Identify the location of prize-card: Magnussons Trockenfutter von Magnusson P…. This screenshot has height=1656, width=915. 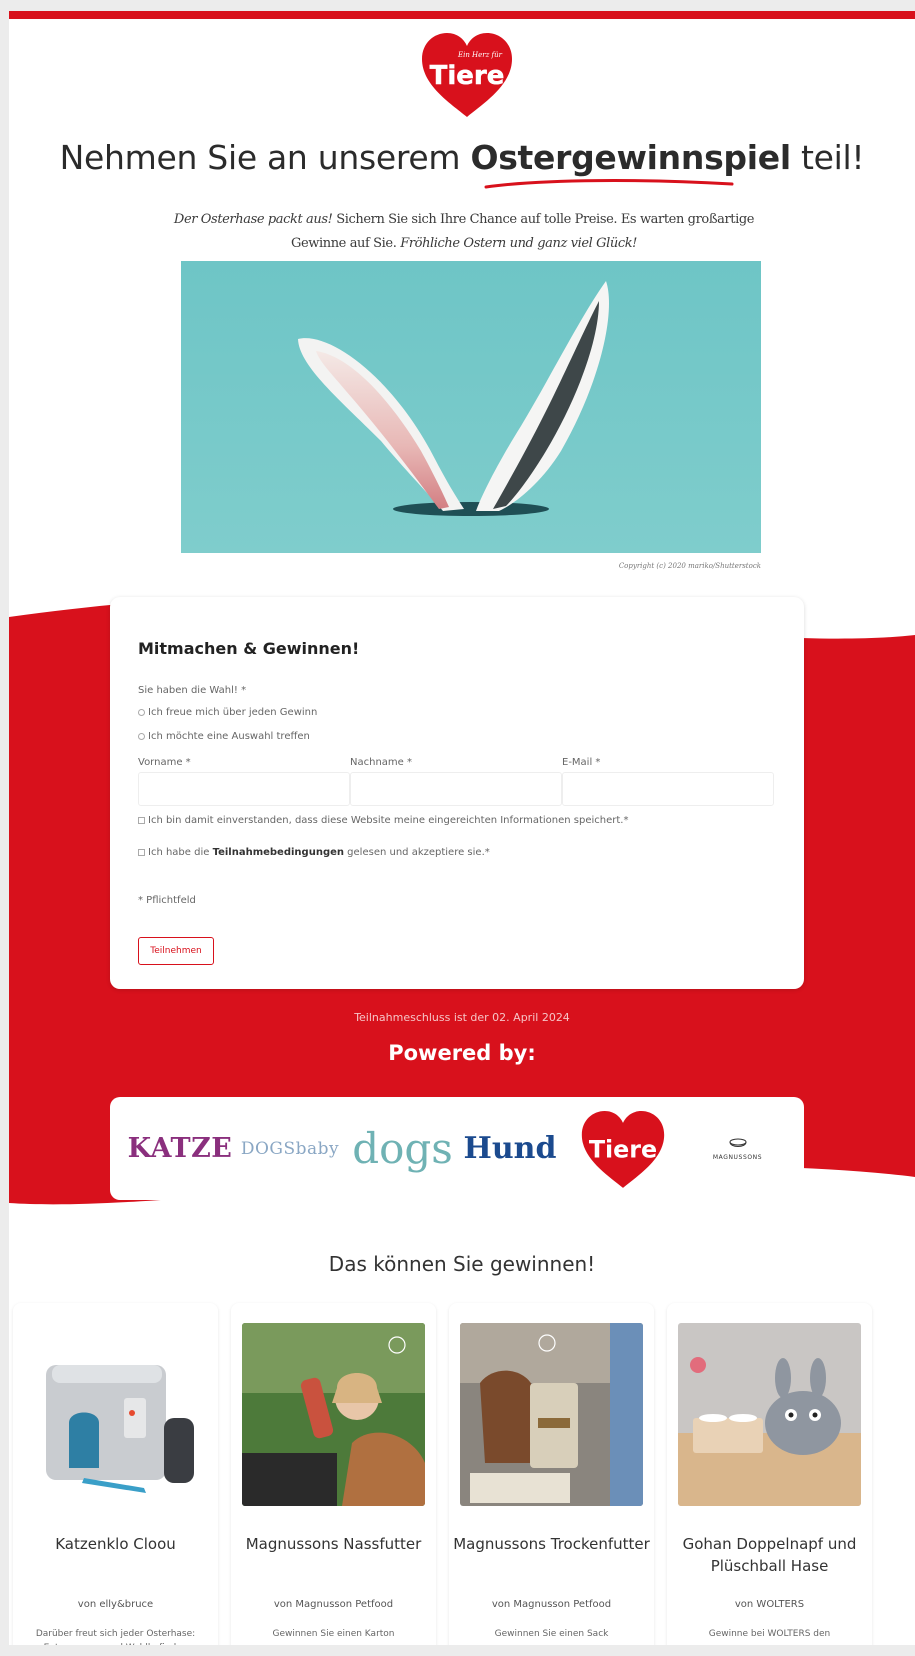
(551, 1474).